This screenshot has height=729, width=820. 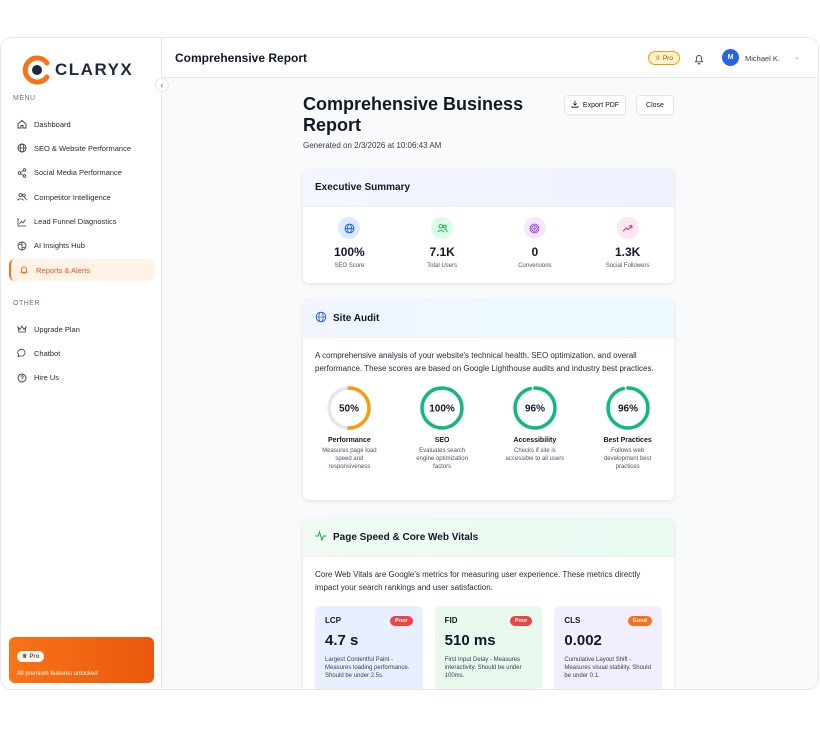 I want to click on gauge-value: 100%, so click(x=442, y=409).